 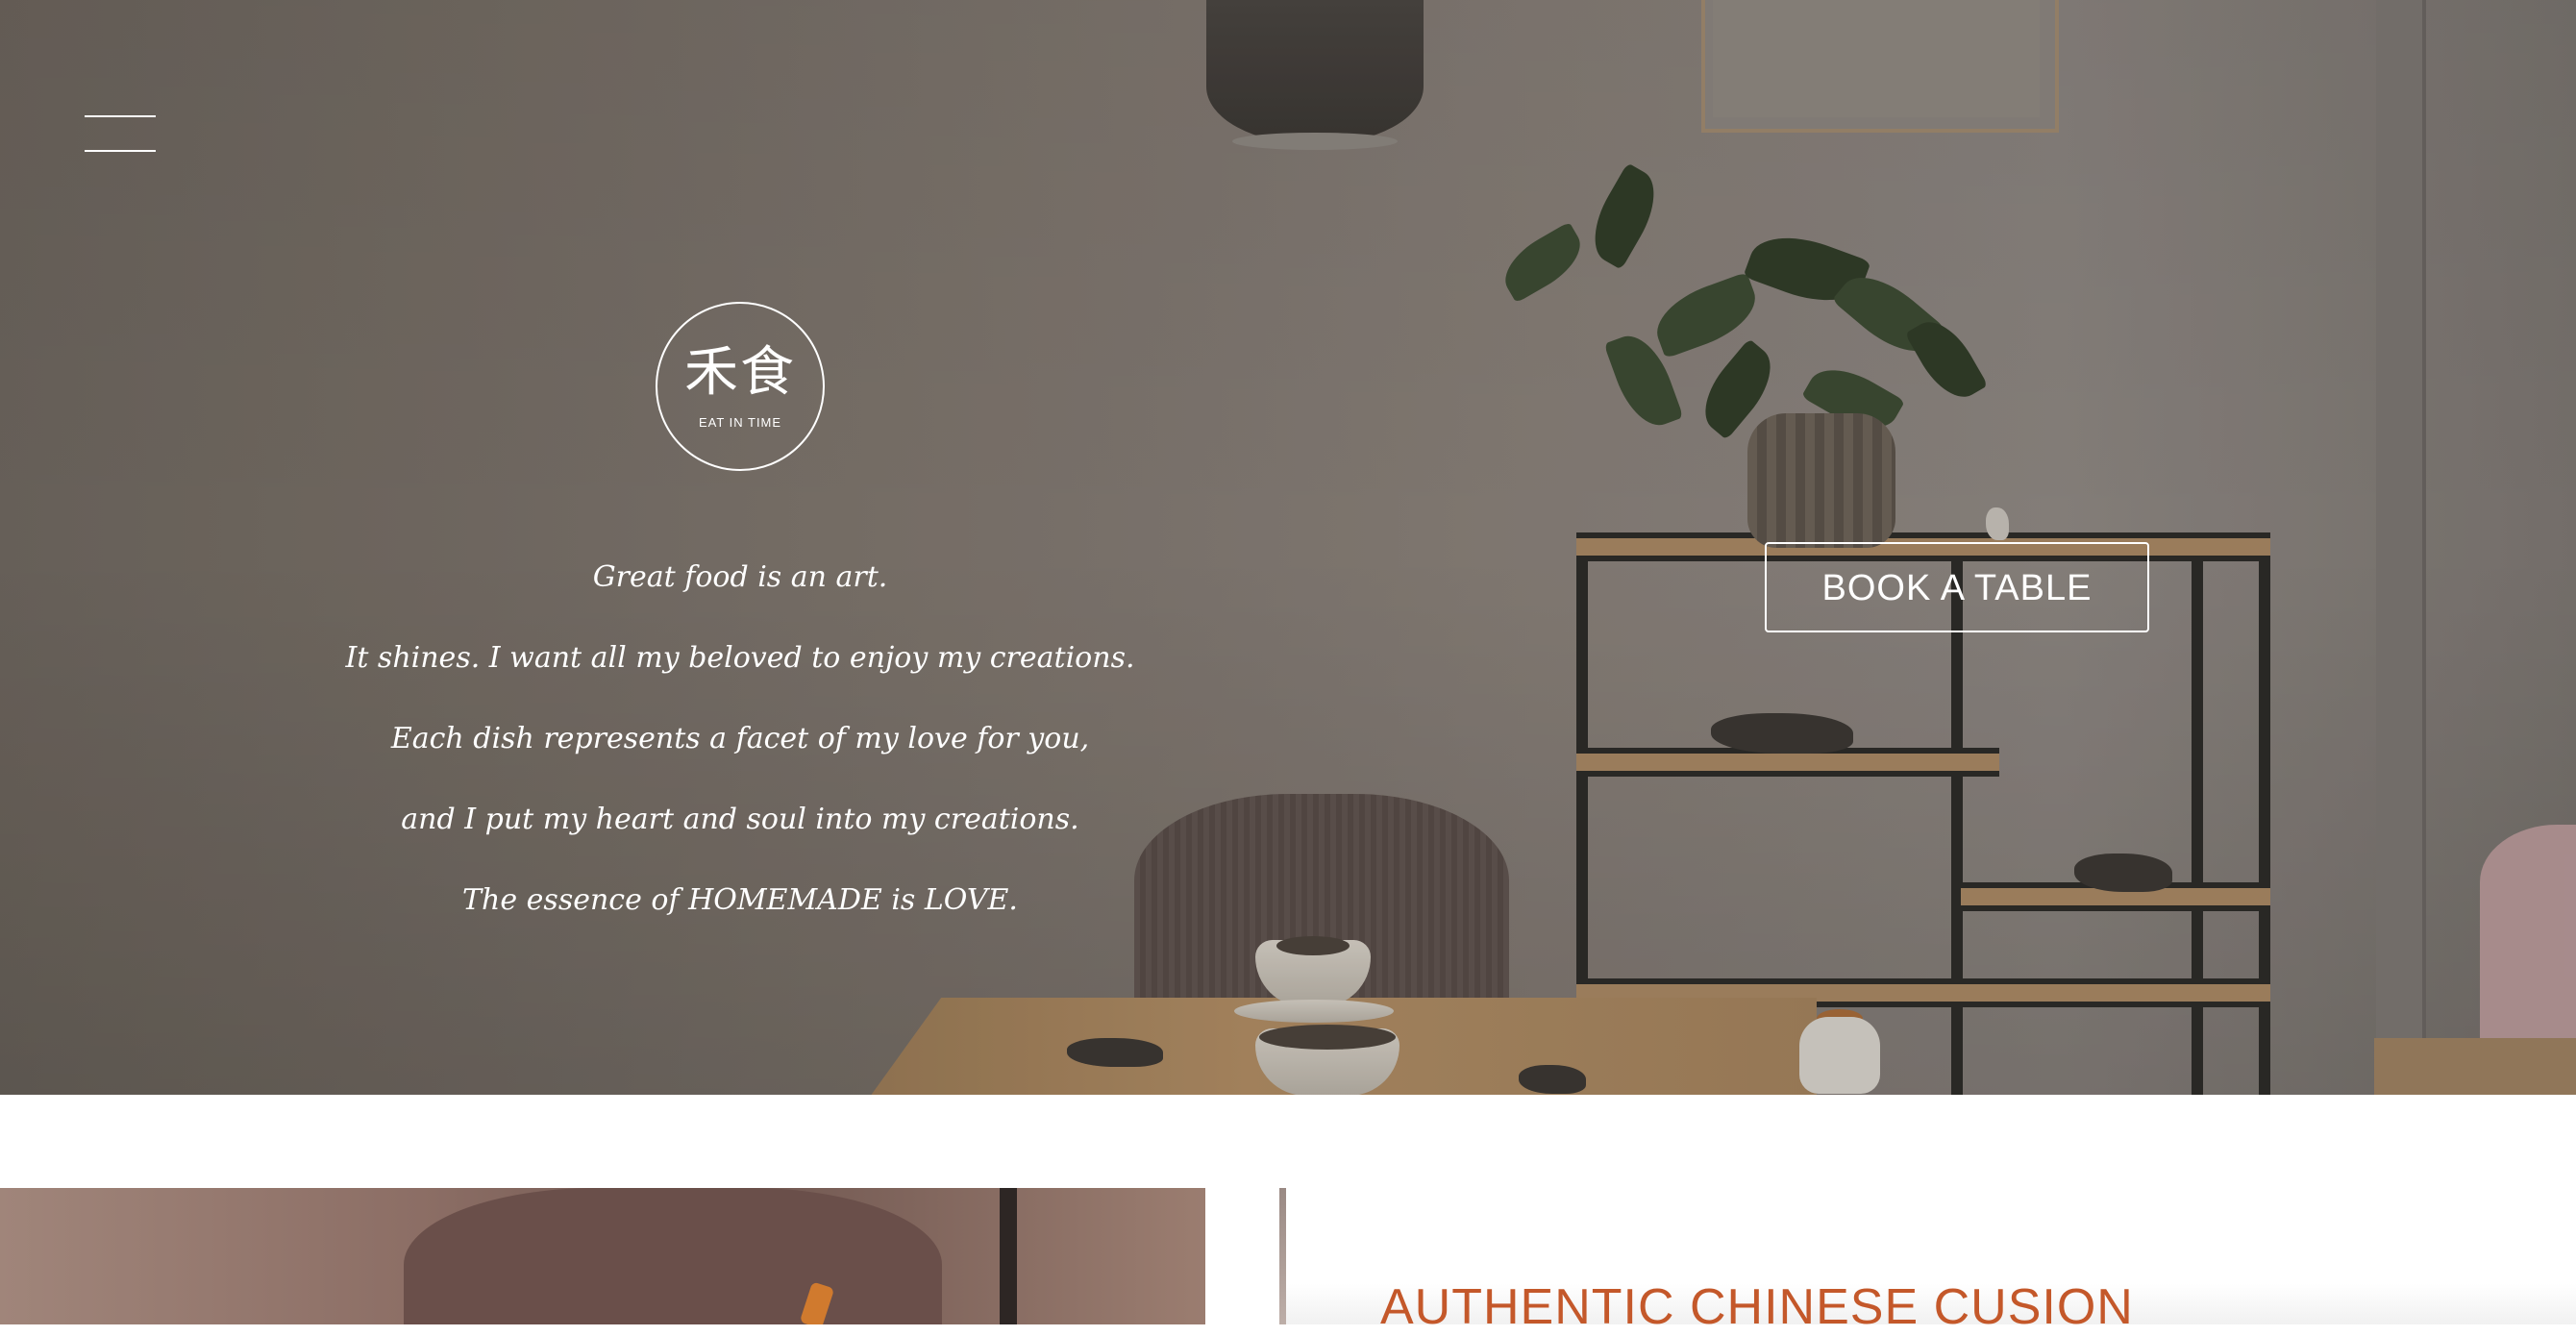 What do you see at coordinates (121, 133) in the screenshot?
I see `hamburger-menu-icon` at bounding box center [121, 133].